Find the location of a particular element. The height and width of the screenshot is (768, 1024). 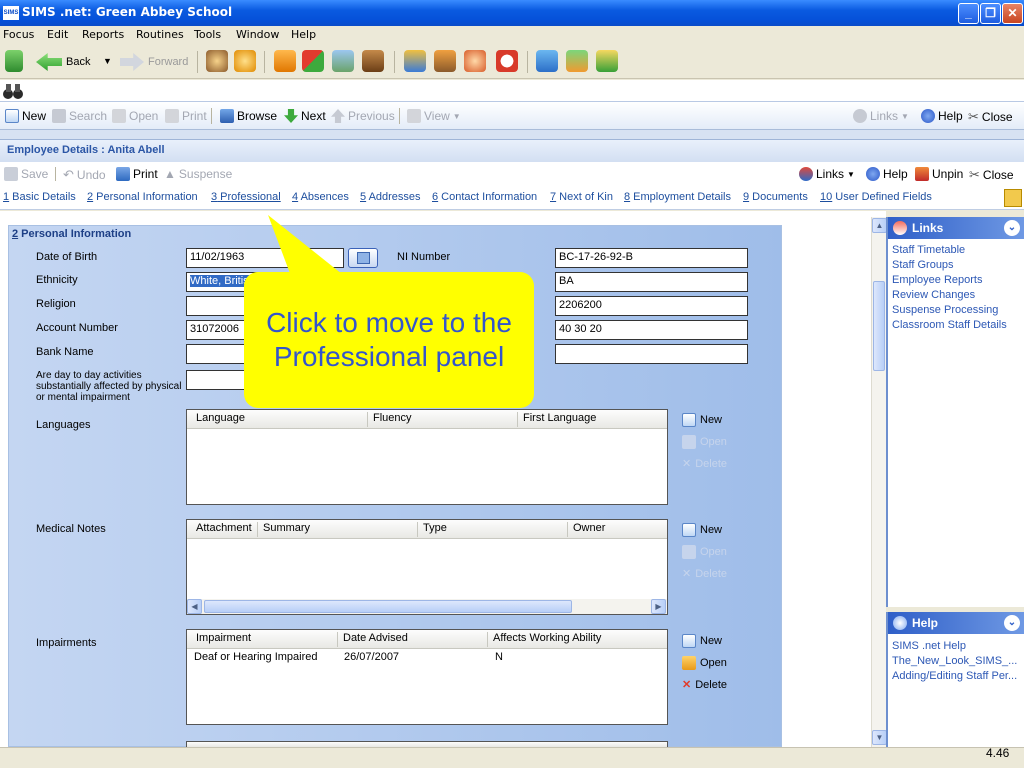

menu-help: Help is located at coordinates (303, 34).